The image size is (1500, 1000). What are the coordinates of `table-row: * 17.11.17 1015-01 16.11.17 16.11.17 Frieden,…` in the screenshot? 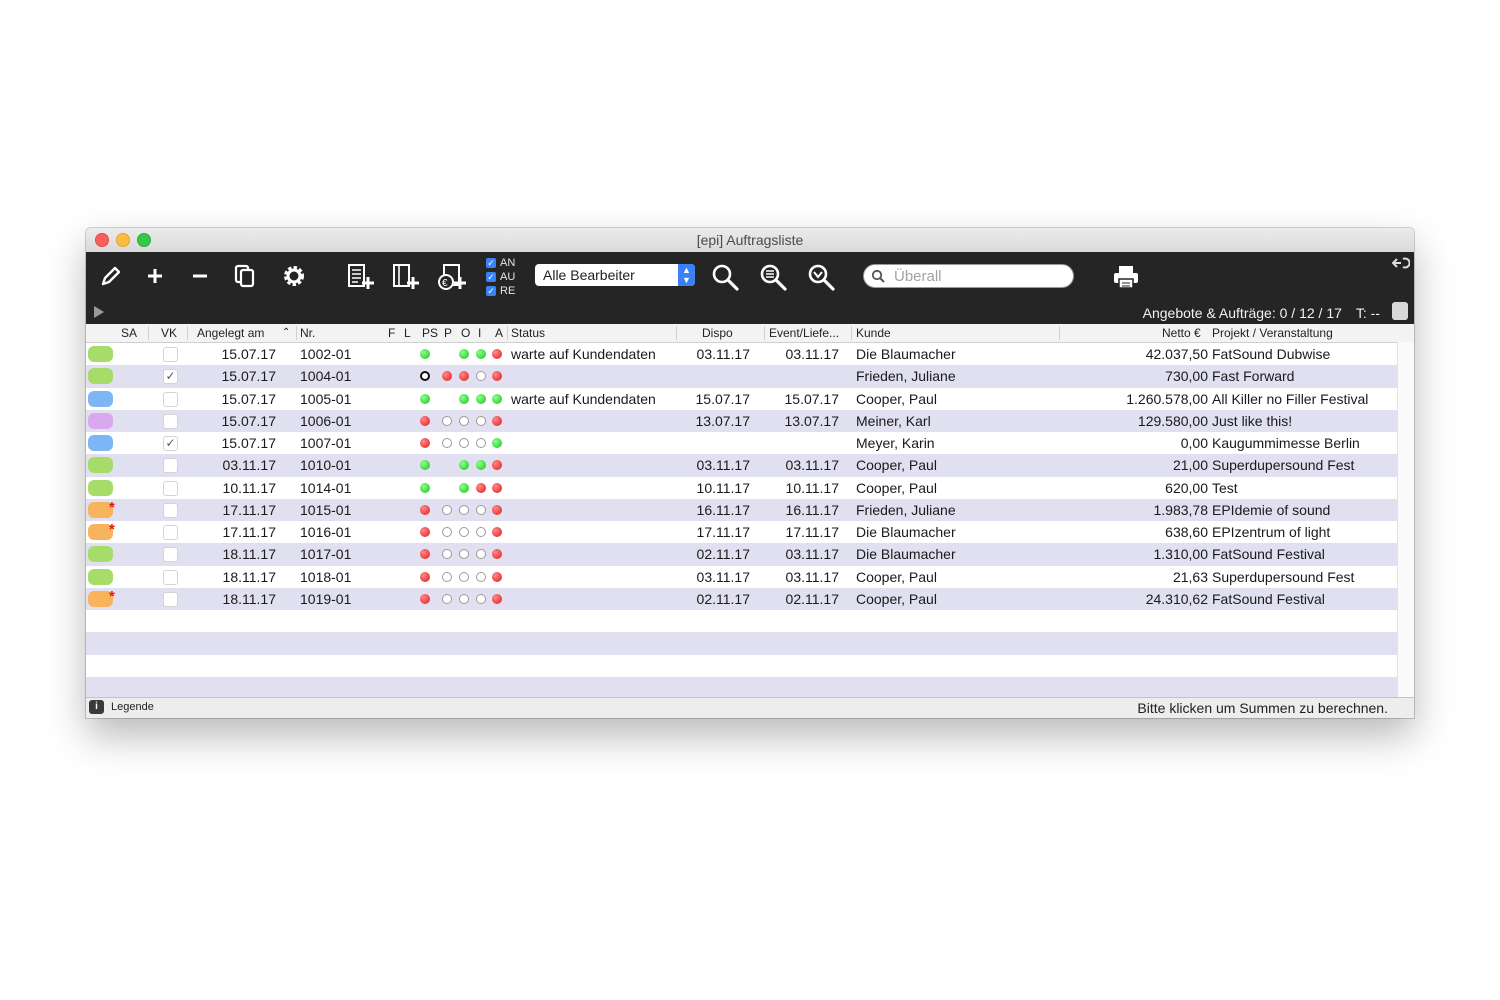 It's located at (741, 509).